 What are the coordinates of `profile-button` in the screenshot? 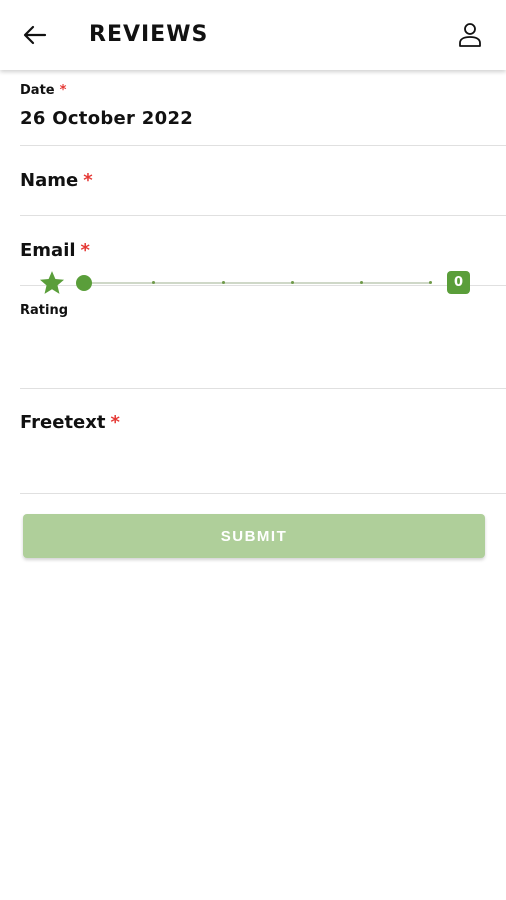 It's located at (470, 35).